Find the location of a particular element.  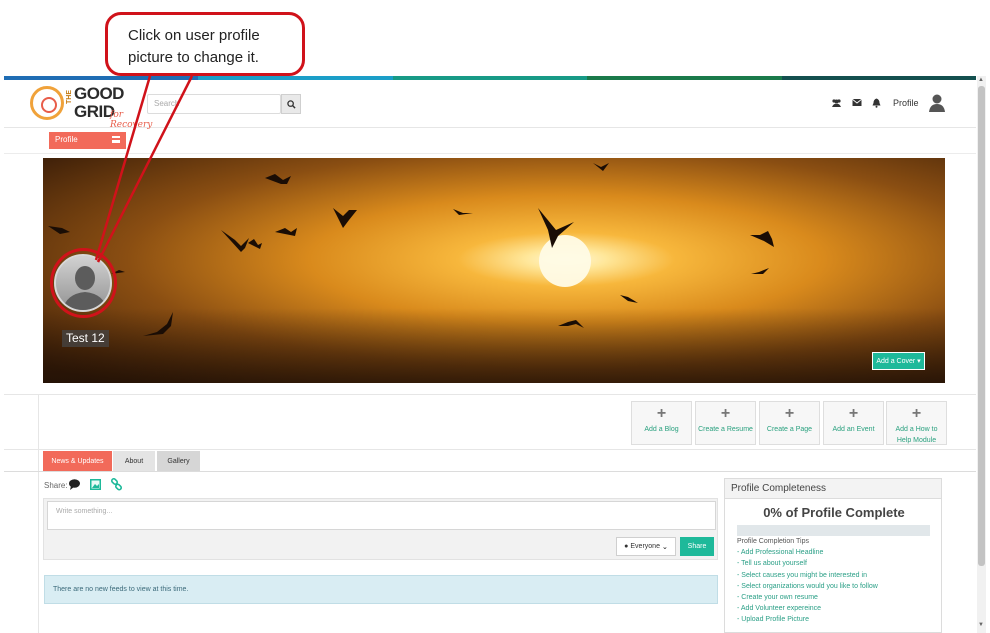

search-icon is located at coordinates (291, 104).